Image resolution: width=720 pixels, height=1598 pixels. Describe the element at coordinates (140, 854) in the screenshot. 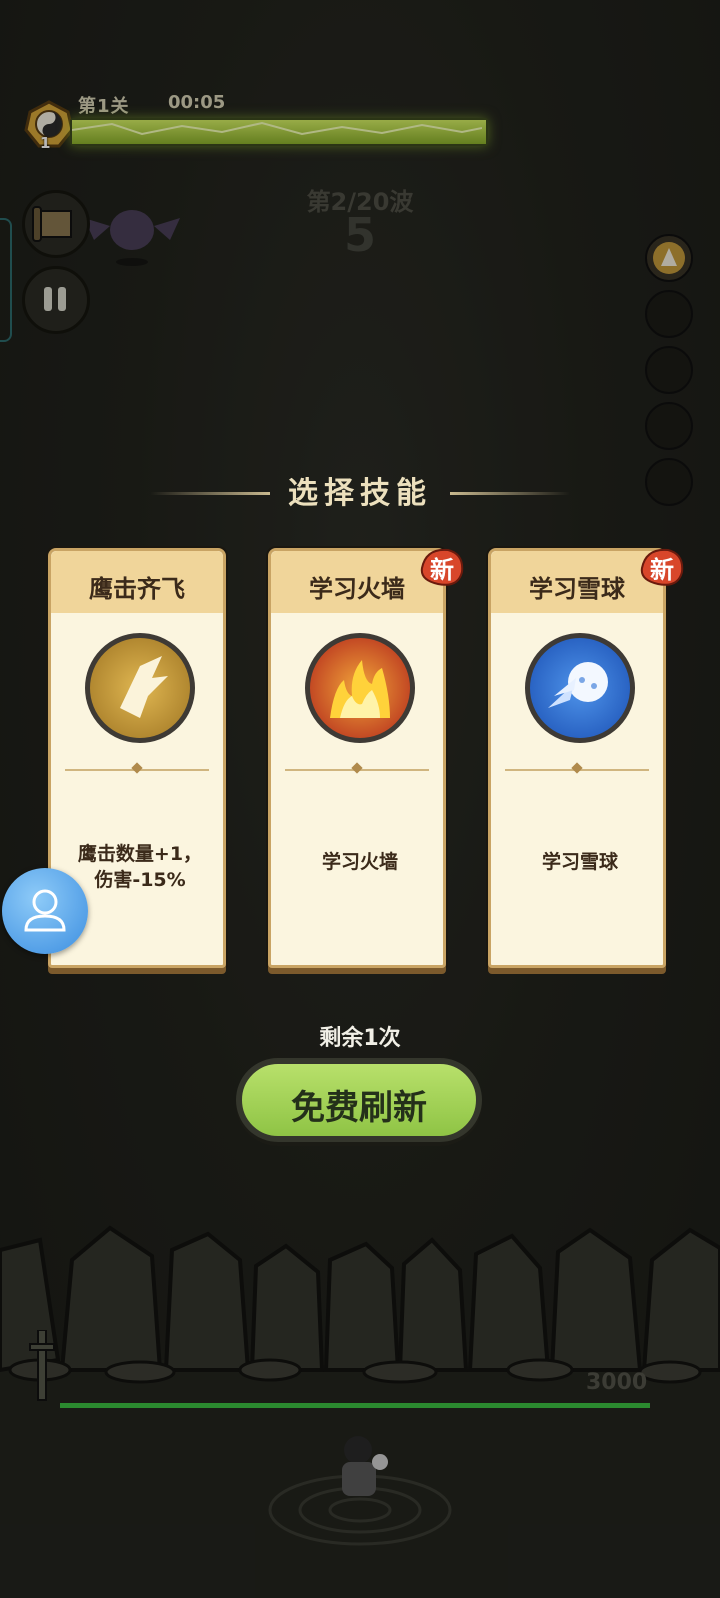

I see `card-desc-line1: 鹰击数量+1，` at that location.